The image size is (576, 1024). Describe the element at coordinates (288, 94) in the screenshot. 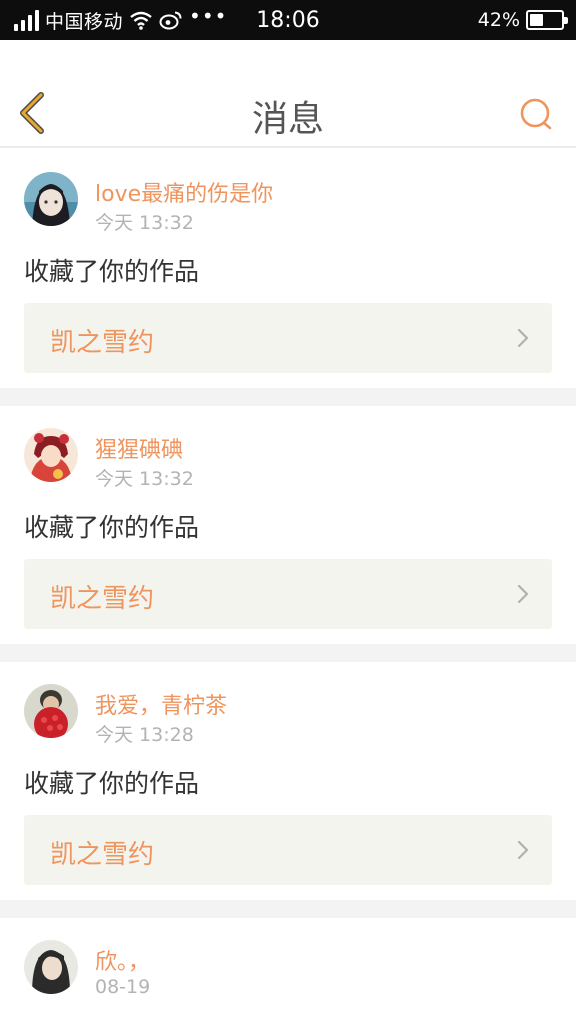

I see `navigation-bar: 消息` at that location.